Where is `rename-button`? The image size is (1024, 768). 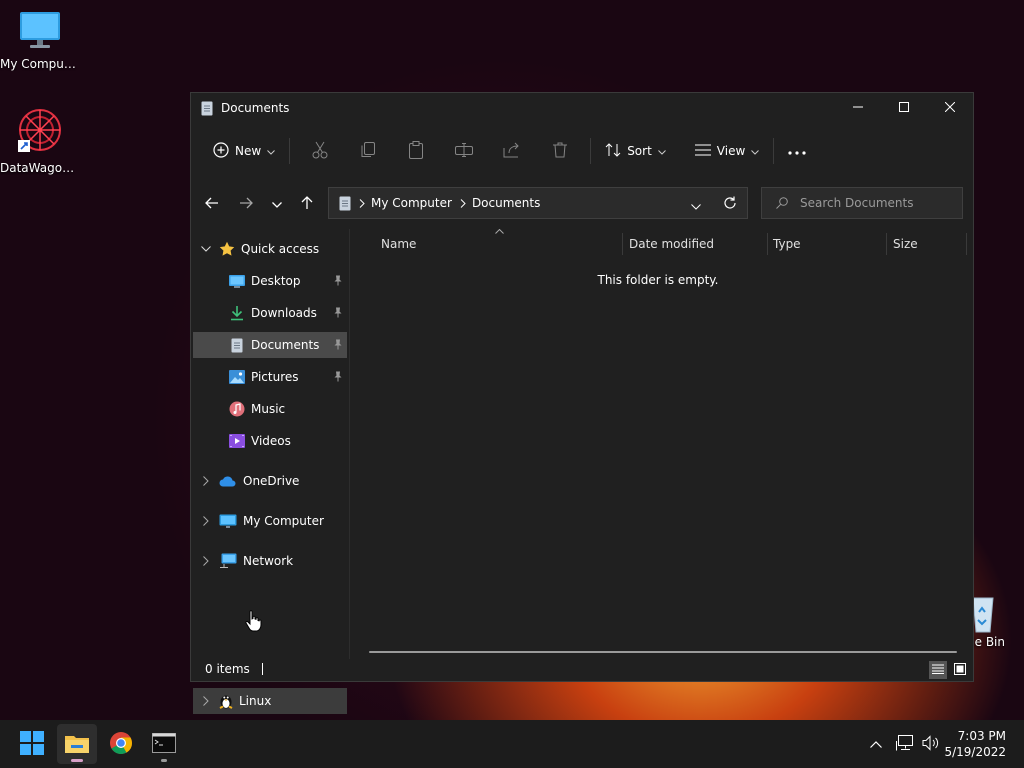 rename-button is located at coordinates (464, 151).